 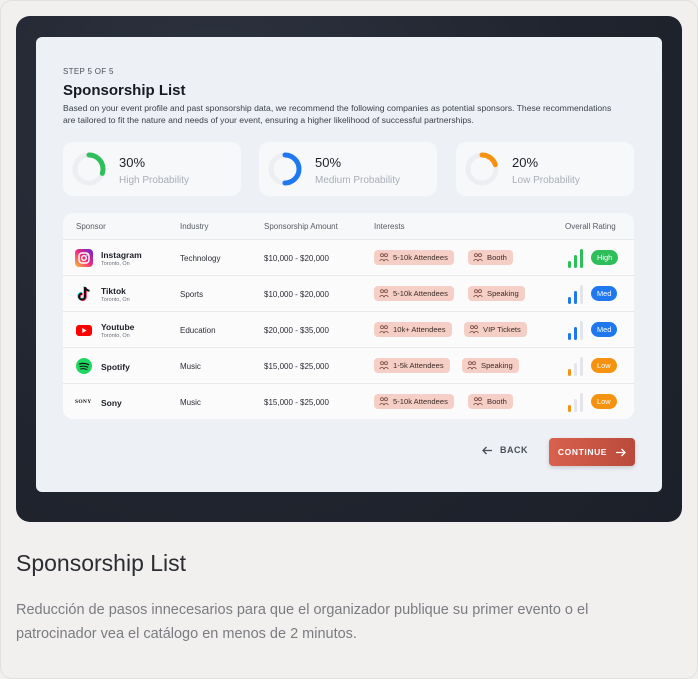 What do you see at coordinates (487, 450) in the screenshot?
I see `arrow-left-icon` at bounding box center [487, 450].